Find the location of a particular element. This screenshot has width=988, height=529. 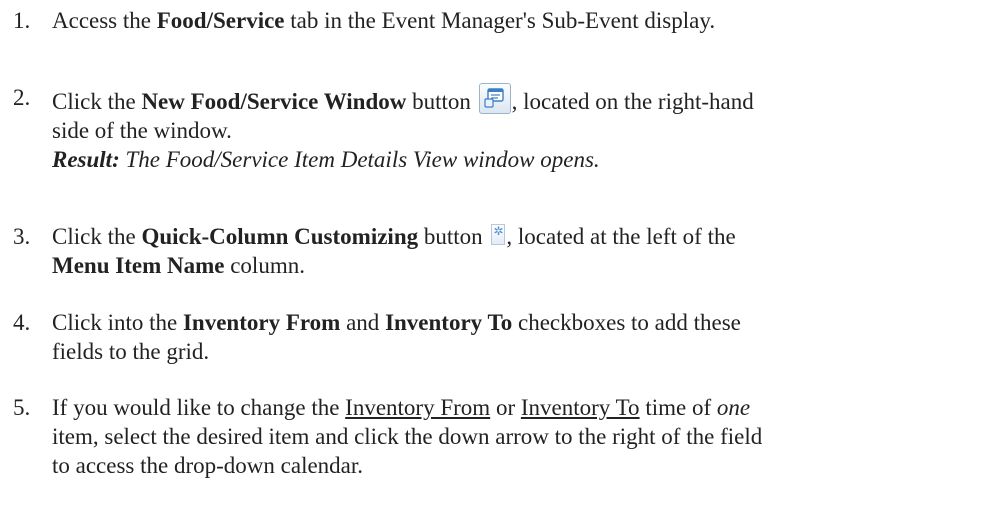

step-line: fields to the grid. is located at coordinates (131, 351).